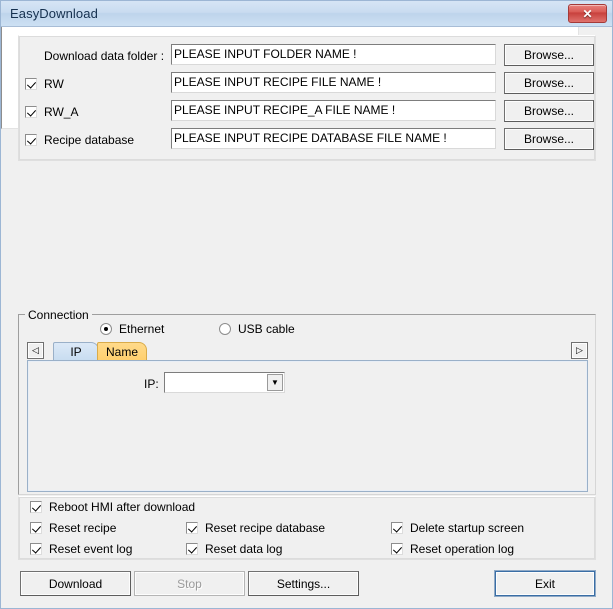  What do you see at coordinates (54, 84) in the screenshot?
I see `checkbox-rw-label: RW` at bounding box center [54, 84].